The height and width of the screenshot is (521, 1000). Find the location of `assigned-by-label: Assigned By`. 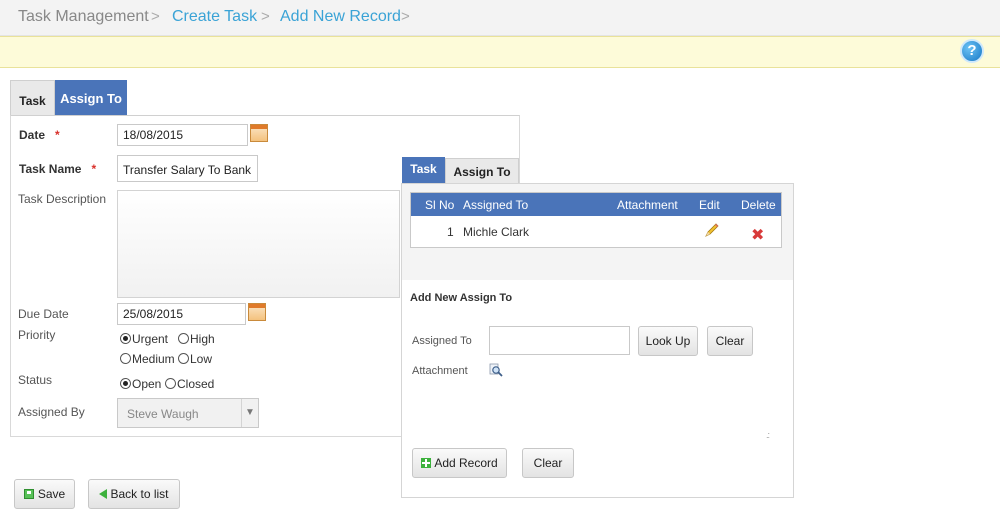

assigned-by-label: Assigned By is located at coordinates (51, 412).